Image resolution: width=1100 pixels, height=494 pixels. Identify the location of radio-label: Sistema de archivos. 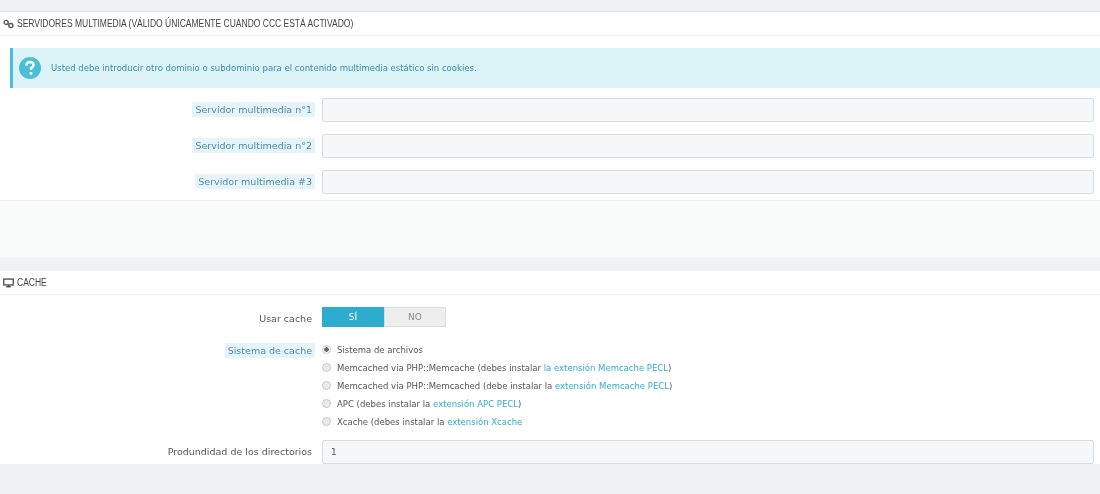
(380, 349).